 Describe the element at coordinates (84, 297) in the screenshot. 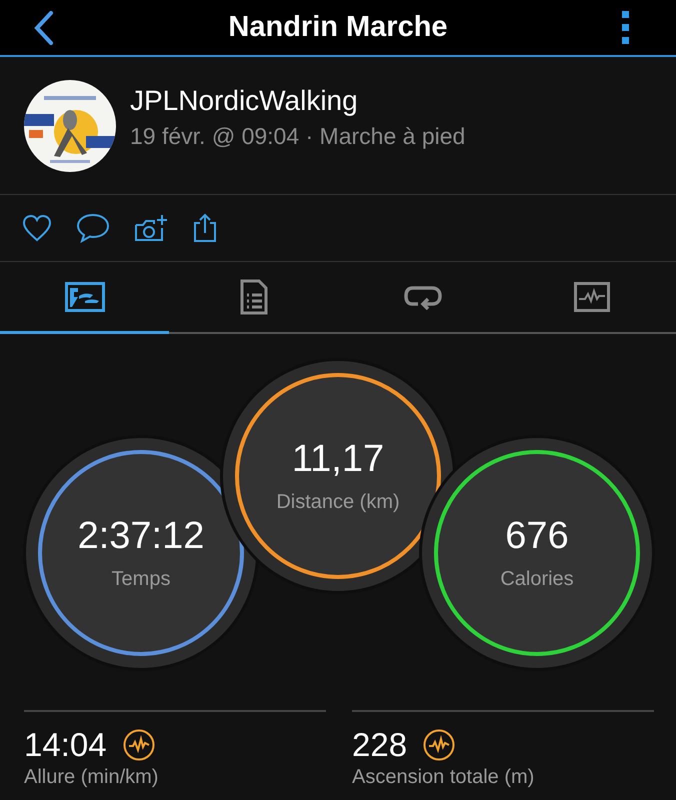

I see `summary-icon` at that location.